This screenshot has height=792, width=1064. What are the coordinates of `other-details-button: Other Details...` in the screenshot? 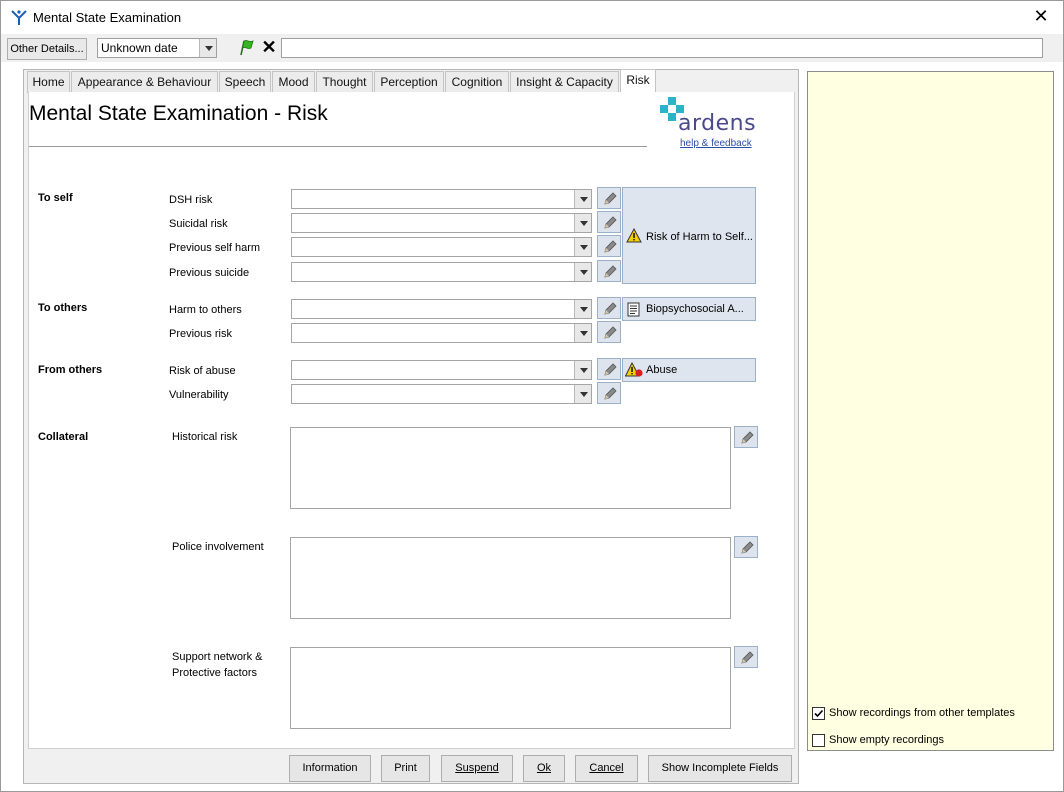 It's located at (47, 49).